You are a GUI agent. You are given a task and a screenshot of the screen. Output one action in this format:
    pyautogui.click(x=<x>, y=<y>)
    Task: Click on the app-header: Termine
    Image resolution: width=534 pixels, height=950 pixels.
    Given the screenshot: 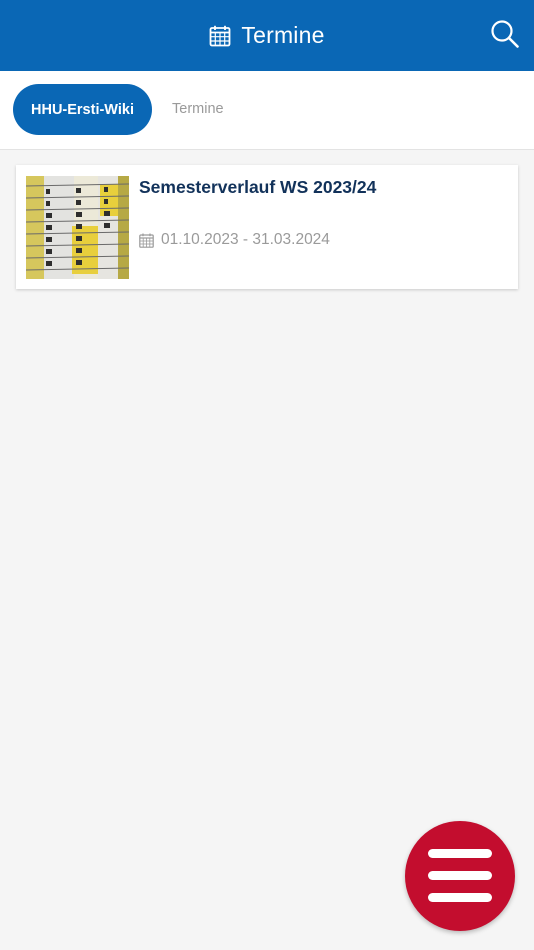 What is the action you would take?
    pyautogui.click(x=267, y=35)
    